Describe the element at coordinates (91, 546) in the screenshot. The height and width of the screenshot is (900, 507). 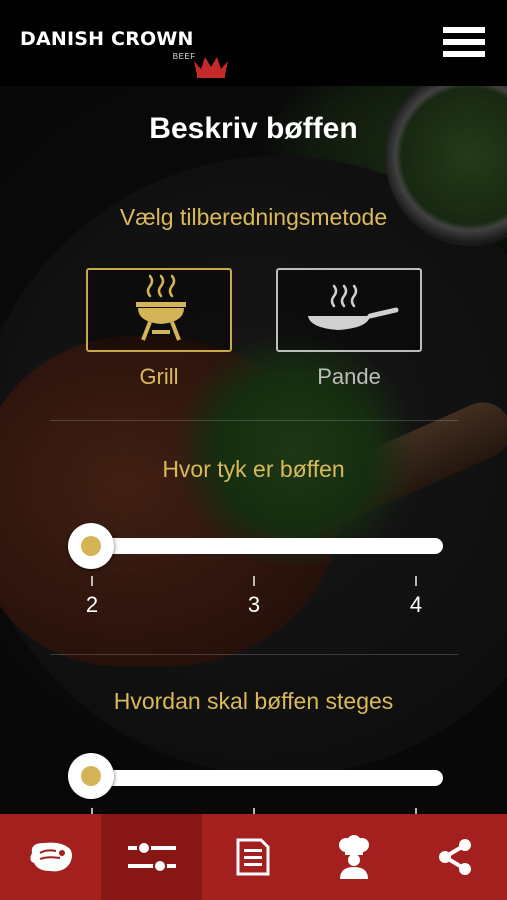
I see `thickness-slider-knob` at that location.